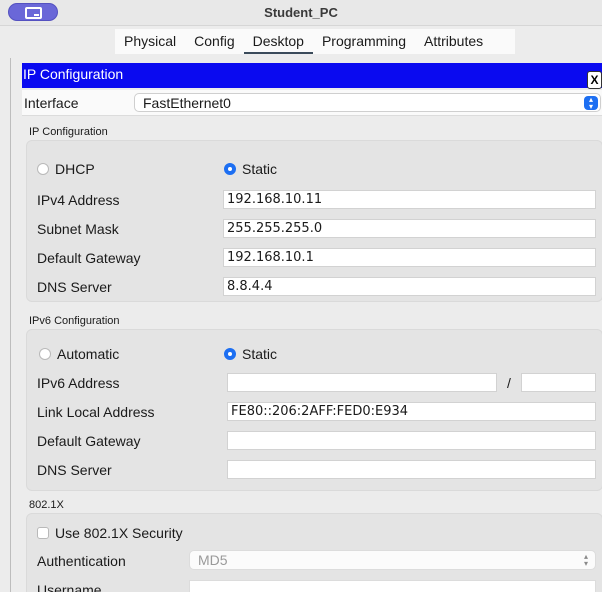 Image resolution: width=602 pixels, height=592 pixels. What do you see at coordinates (260, 169) in the screenshot?
I see `ipv4-static-label: Static` at bounding box center [260, 169].